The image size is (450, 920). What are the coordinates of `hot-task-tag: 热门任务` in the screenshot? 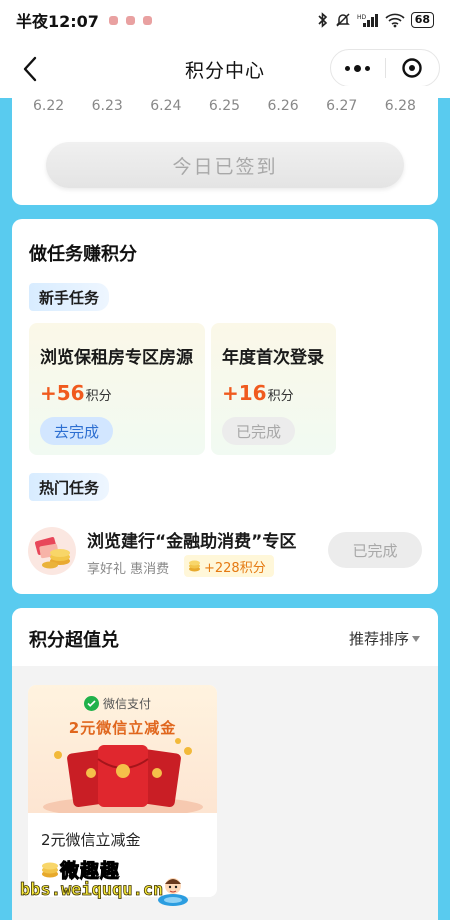 It's located at (69, 487).